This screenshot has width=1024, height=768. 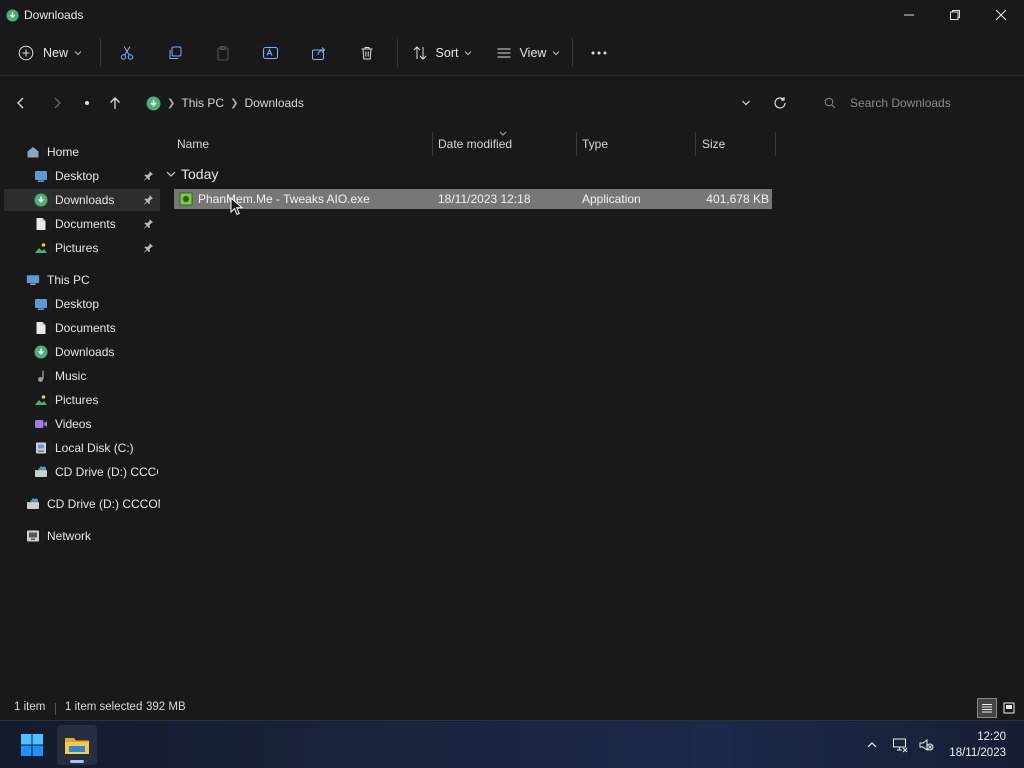 What do you see at coordinates (186, 199) in the screenshot?
I see `application-icon` at bounding box center [186, 199].